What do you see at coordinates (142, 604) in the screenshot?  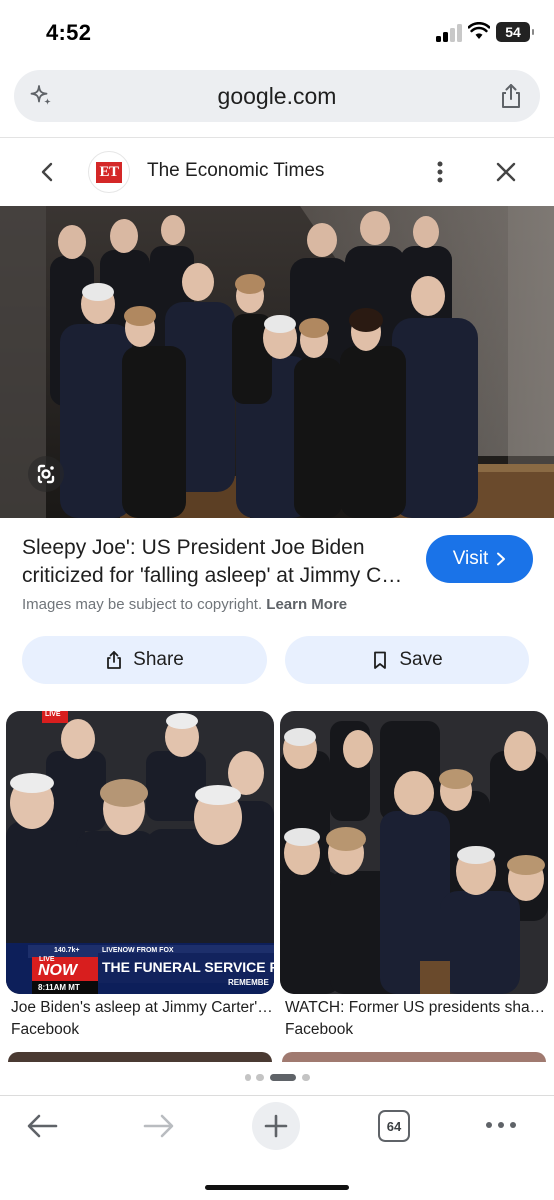 I see `copyright-text: Images may be subject to copyright.` at bounding box center [142, 604].